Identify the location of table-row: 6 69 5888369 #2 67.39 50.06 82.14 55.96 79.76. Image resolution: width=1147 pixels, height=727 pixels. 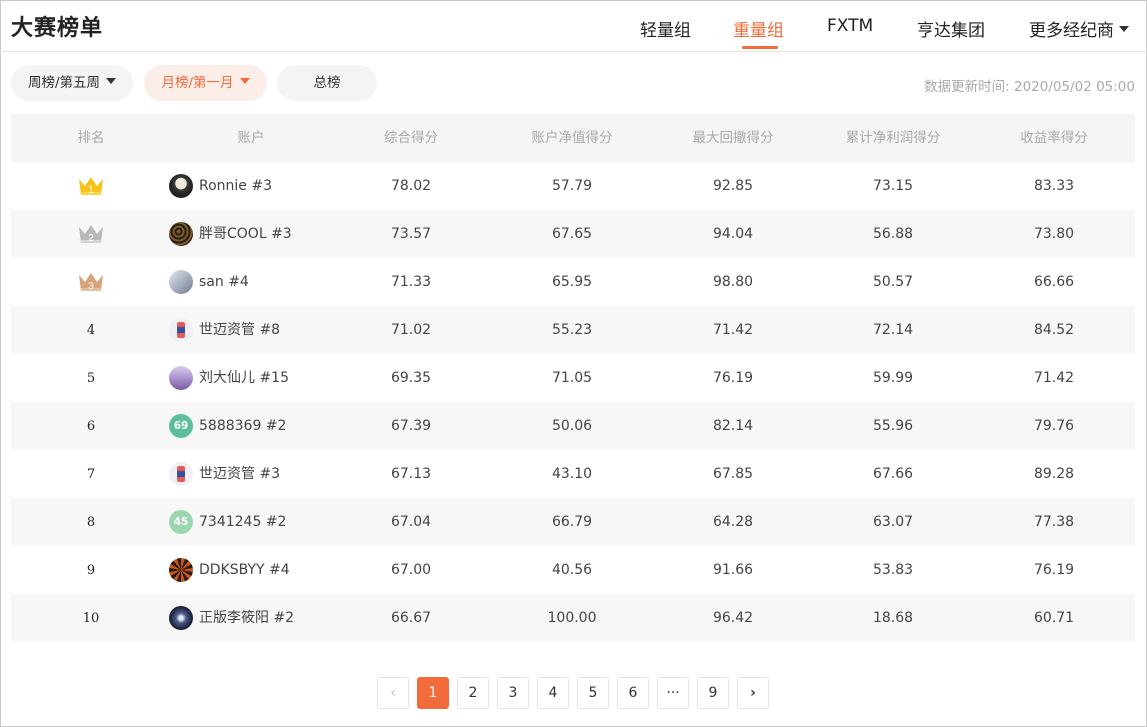
(573, 426).